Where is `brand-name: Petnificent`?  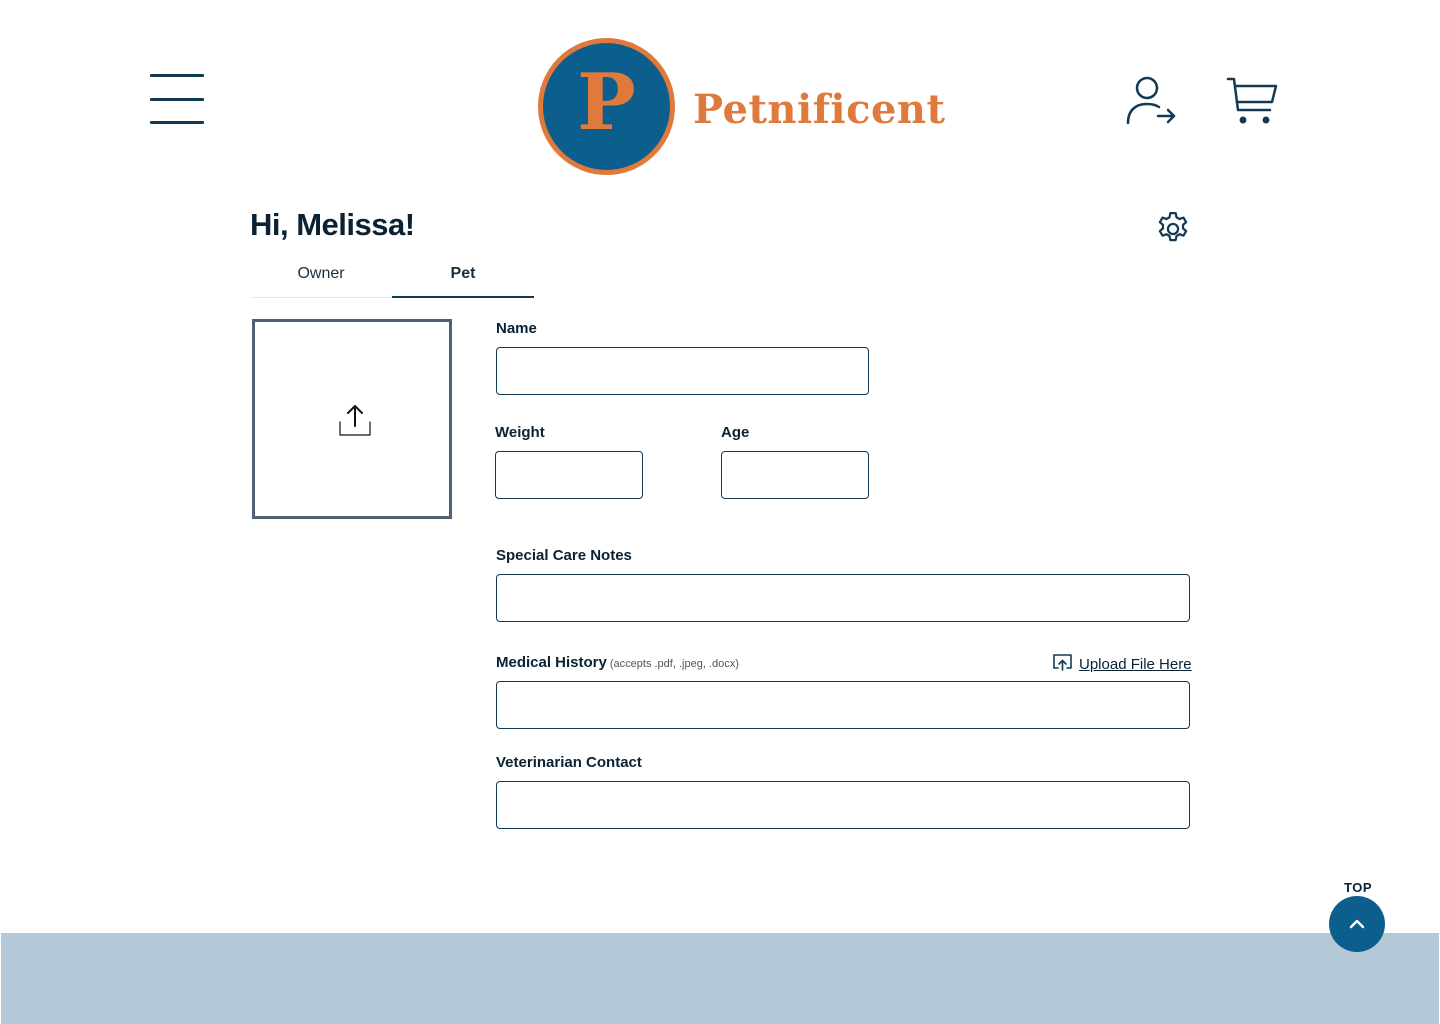 brand-name: Petnificent is located at coordinates (819, 109).